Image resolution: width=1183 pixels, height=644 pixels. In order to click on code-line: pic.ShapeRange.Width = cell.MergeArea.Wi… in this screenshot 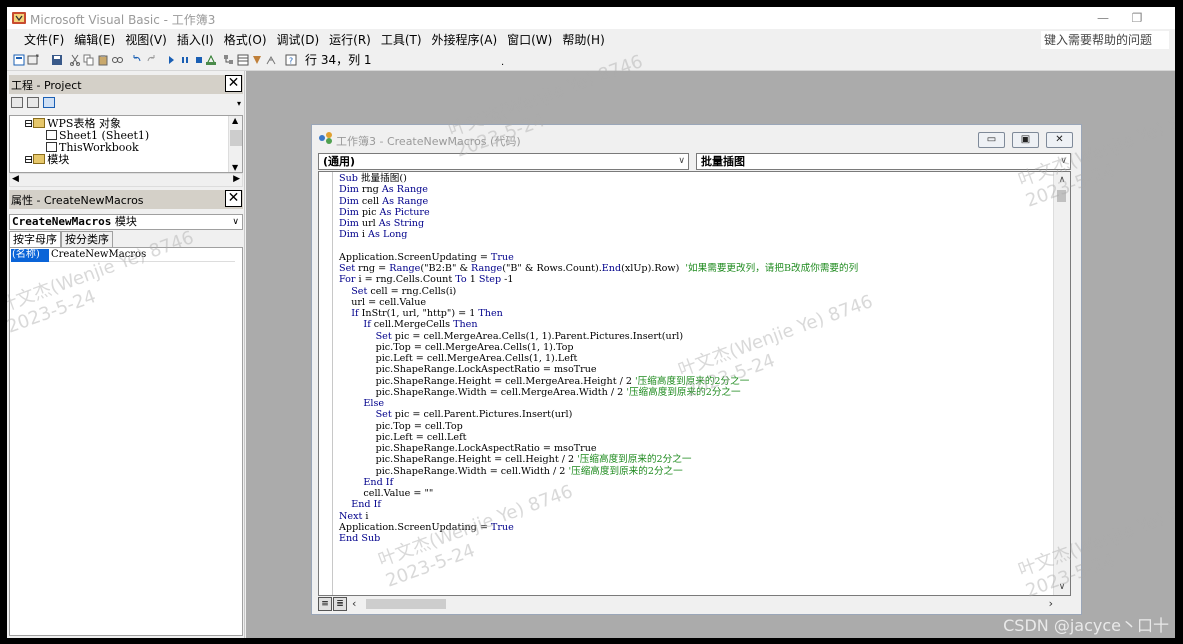, I will do `click(598, 392)`.